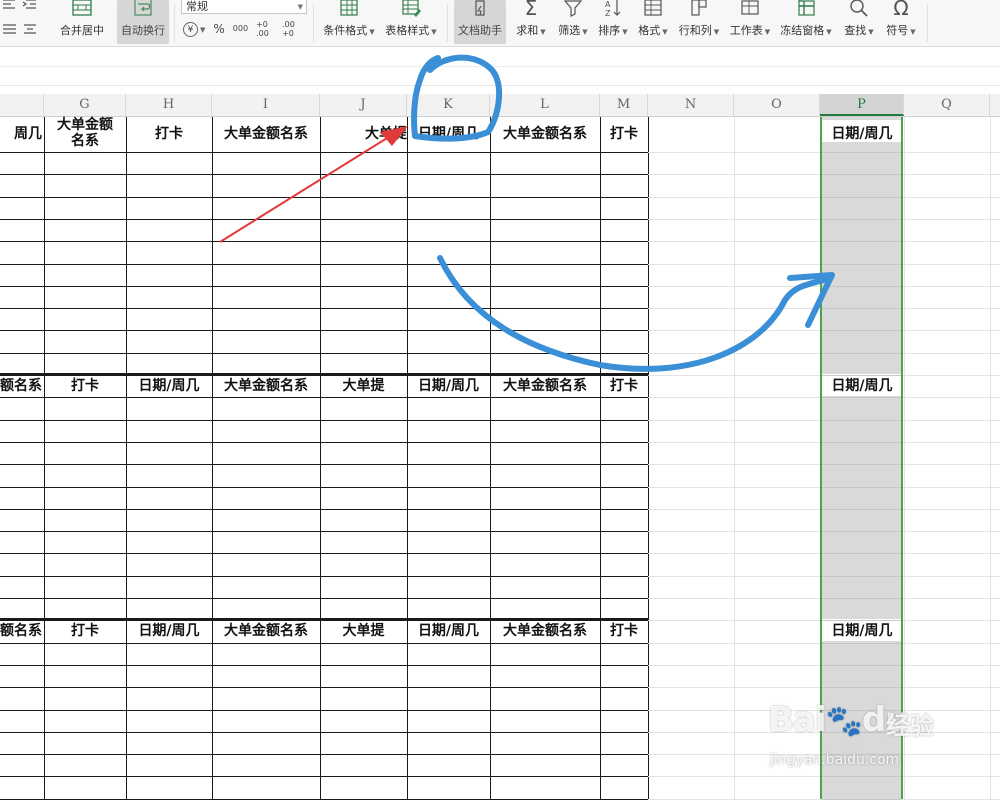  What do you see at coordinates (624, 631) in the screenshot?
I see `header-cell-M3: 打卡` at bounding box center [624, 631].